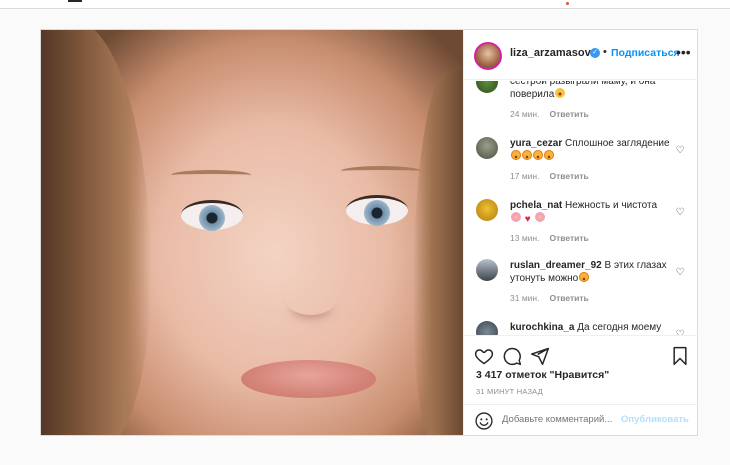 The width and height of the screenshot is (730, 465). Describe the element at coordinates (484, 421) in the screenshot. I see `emoji-smile-icon` at that location.